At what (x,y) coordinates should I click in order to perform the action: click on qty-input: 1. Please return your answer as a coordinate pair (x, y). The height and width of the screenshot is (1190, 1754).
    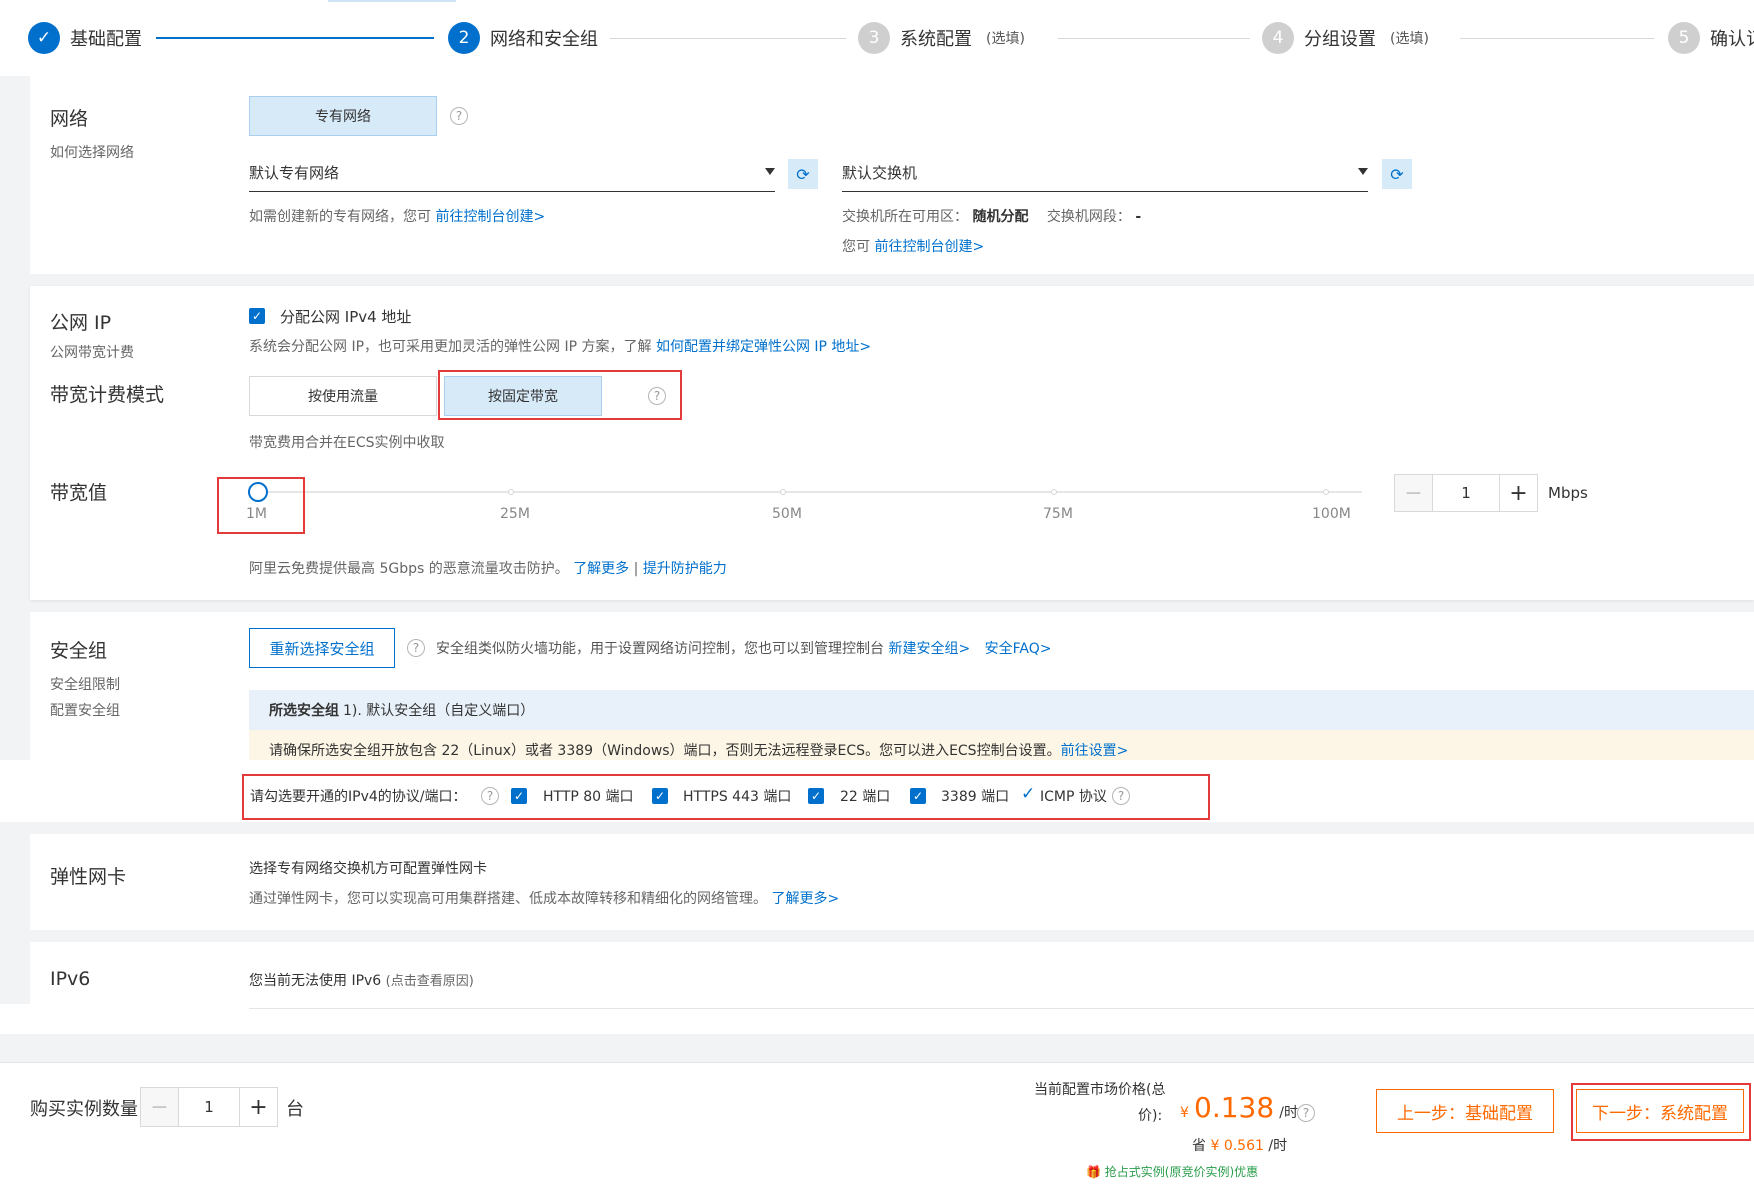
    Looking at the image, I should click on (209, 1107).